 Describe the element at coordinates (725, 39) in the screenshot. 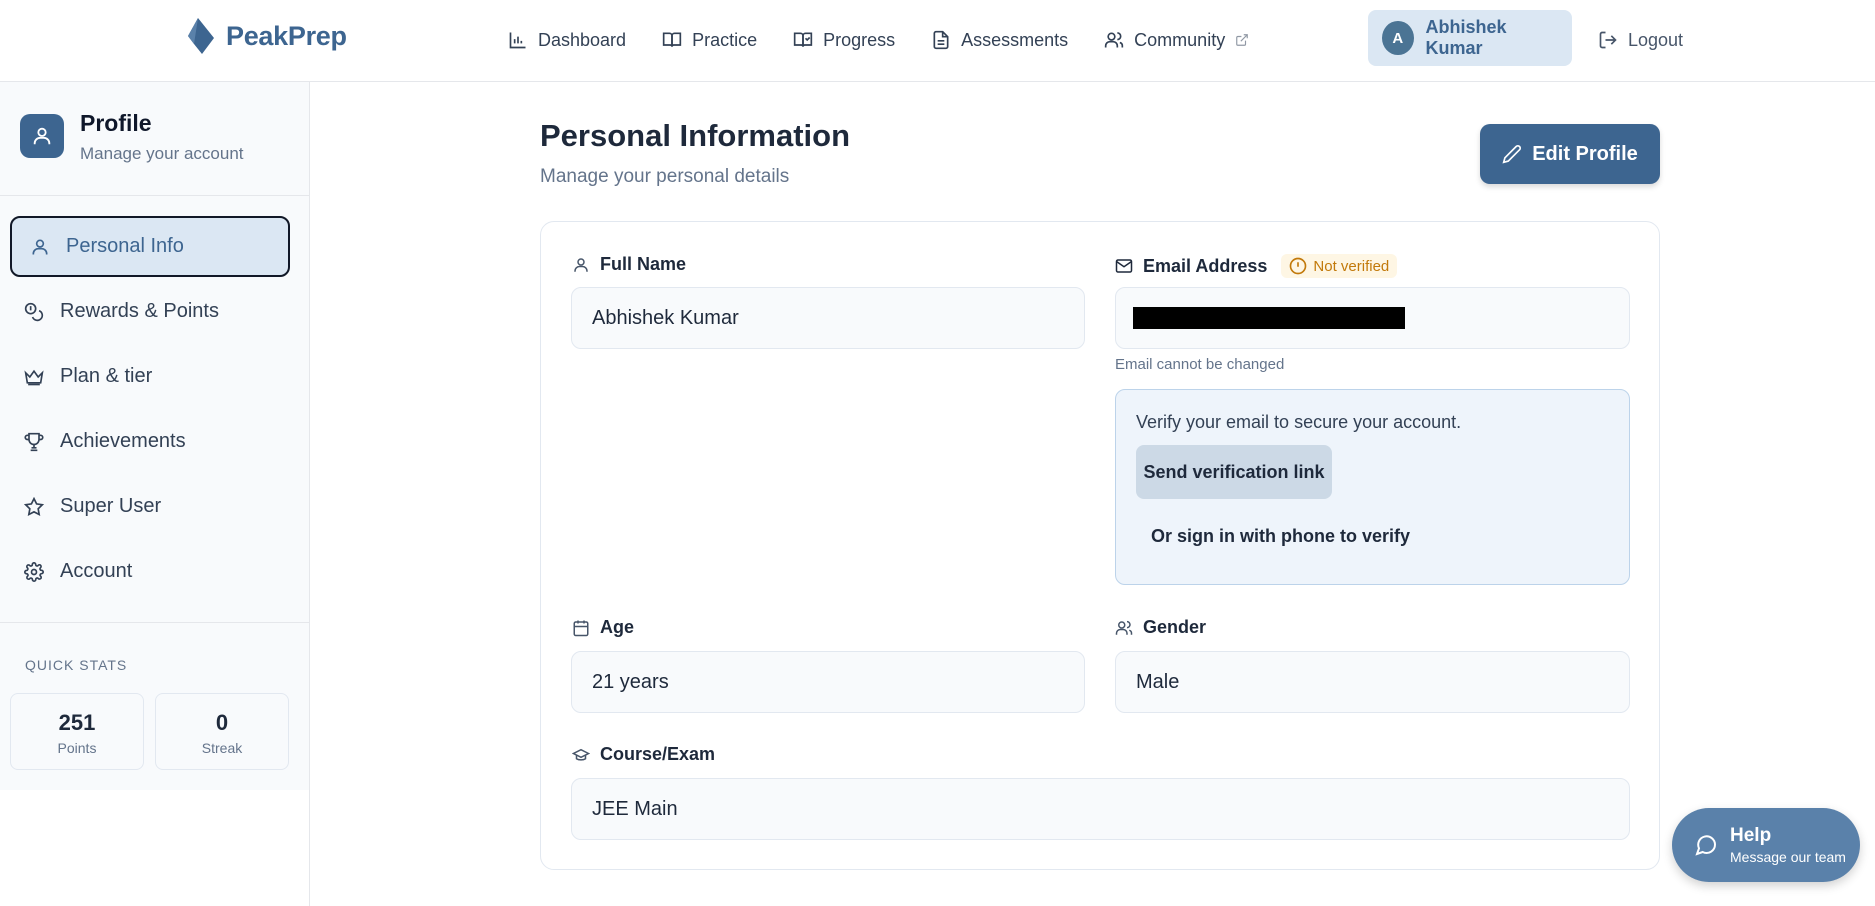

I see `nav-label: Practice` at that location.